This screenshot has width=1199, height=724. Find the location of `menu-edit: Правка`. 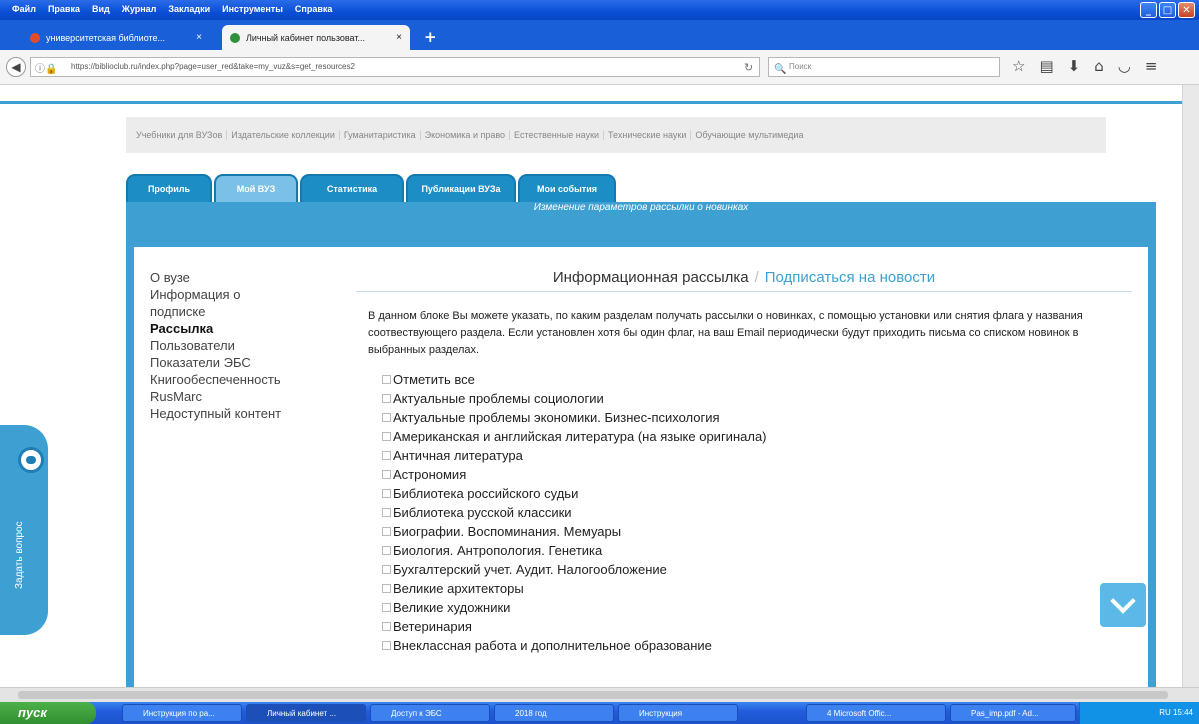

menu-edit: Правка is located at coordinates (64, 9).